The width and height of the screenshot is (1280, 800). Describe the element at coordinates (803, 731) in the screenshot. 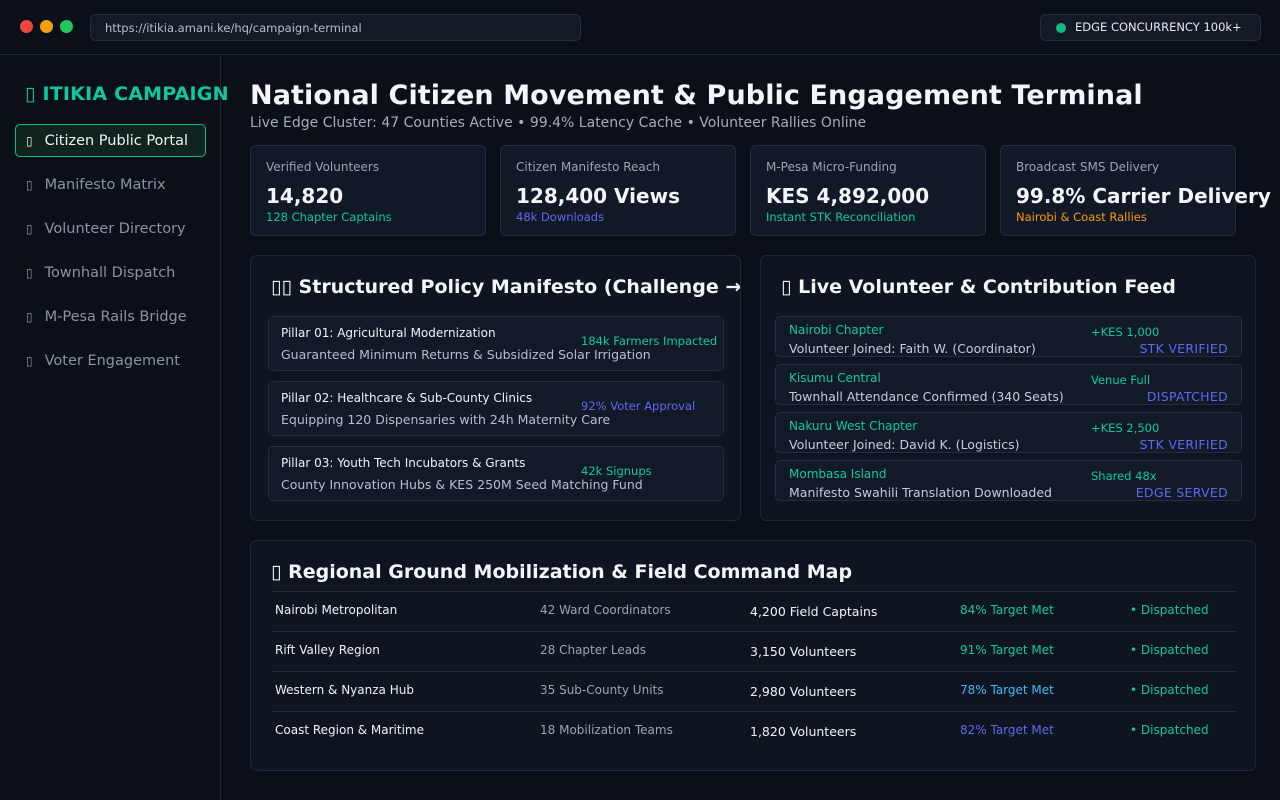

I see `region-count: 1,820 Volunteers` at that location.